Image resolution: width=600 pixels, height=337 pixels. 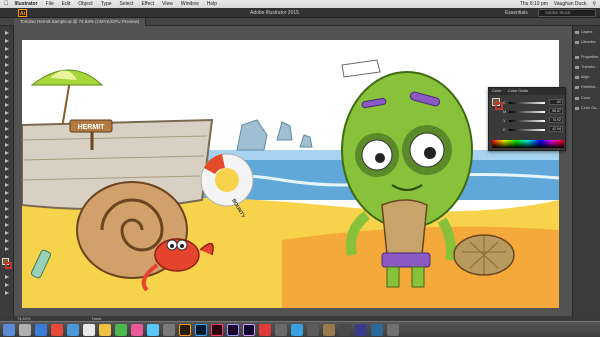 I want to click on safari-icon, so click(x=41, y=329).